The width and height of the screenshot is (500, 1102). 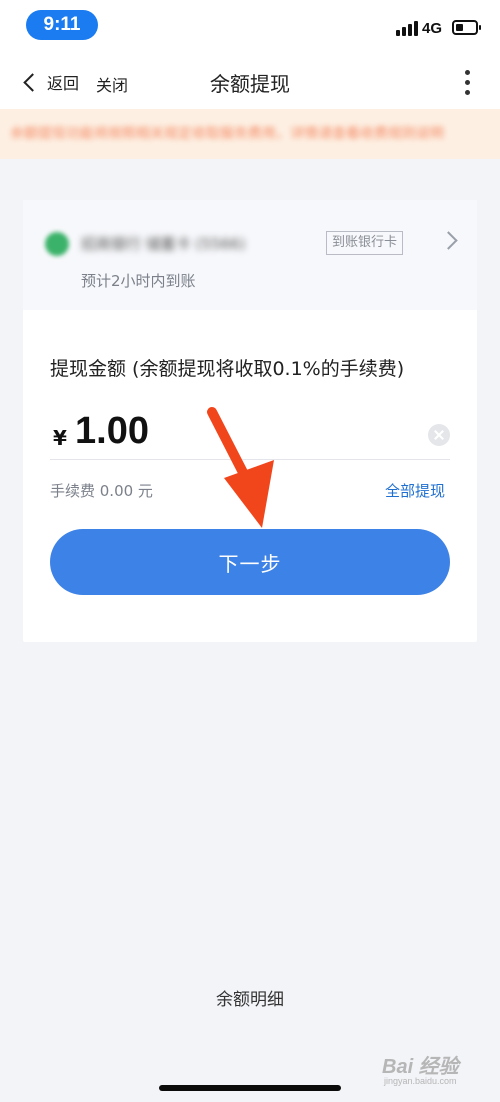 I want to click on signal-strength-icon, so click(x=407, y=28).